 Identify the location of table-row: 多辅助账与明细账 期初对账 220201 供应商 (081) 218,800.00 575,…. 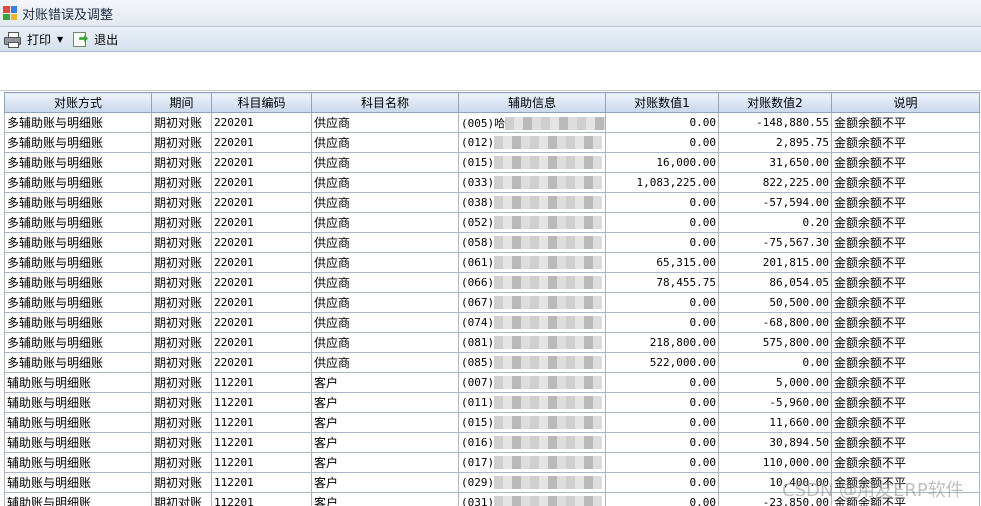
(492, 342).